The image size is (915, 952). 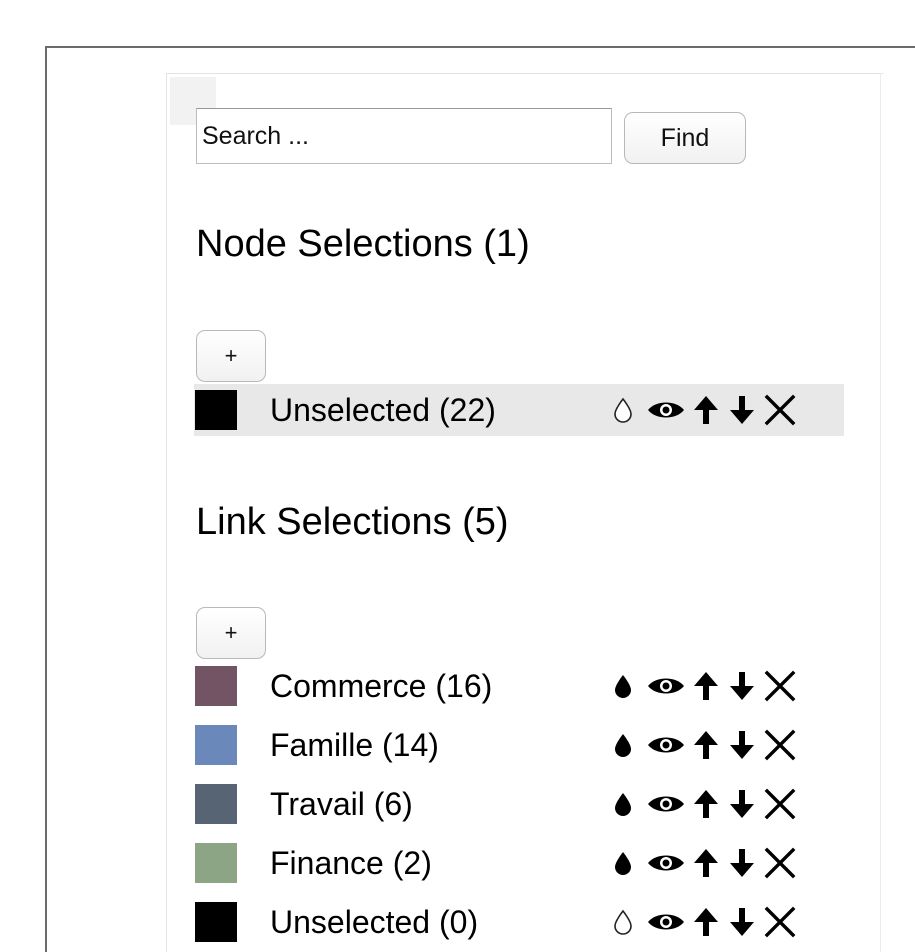 I want to click on selection-row: Commerce (16), so click(x=519, y=686).